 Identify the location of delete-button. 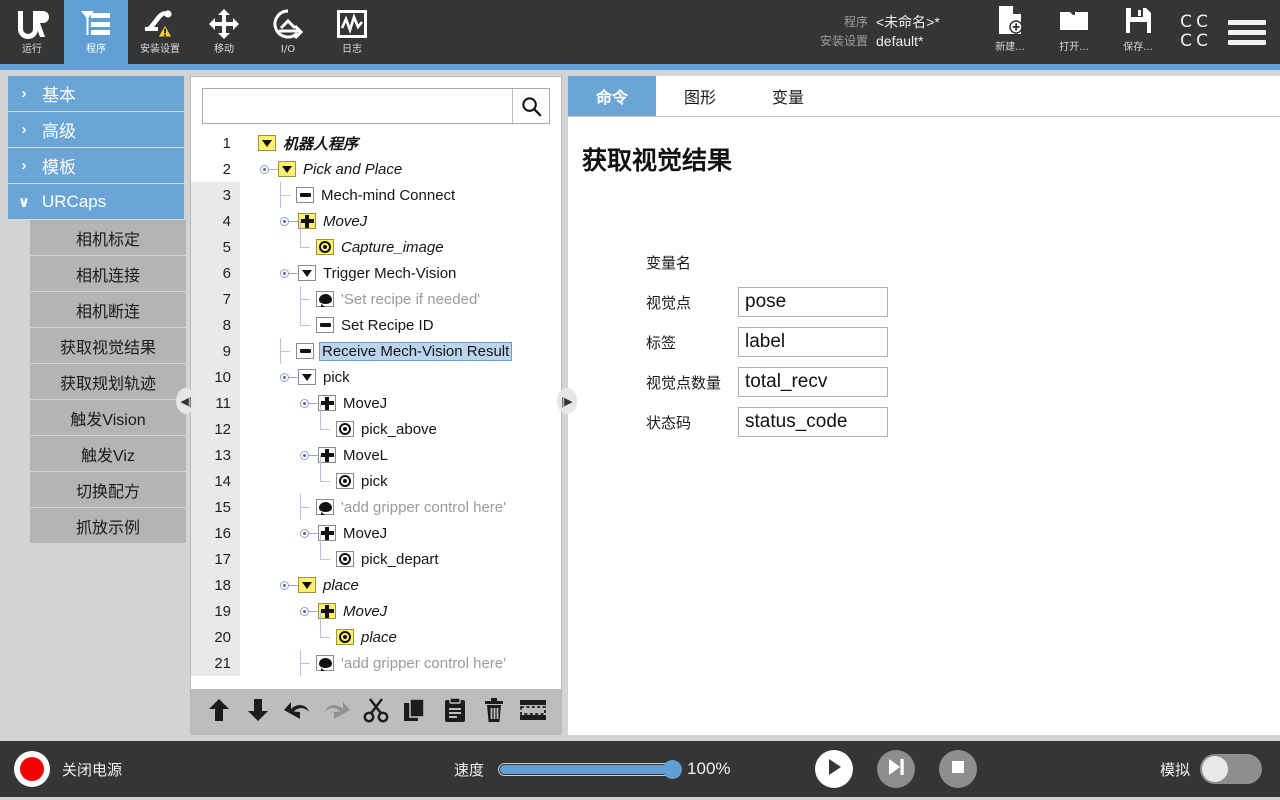
(494, 712).